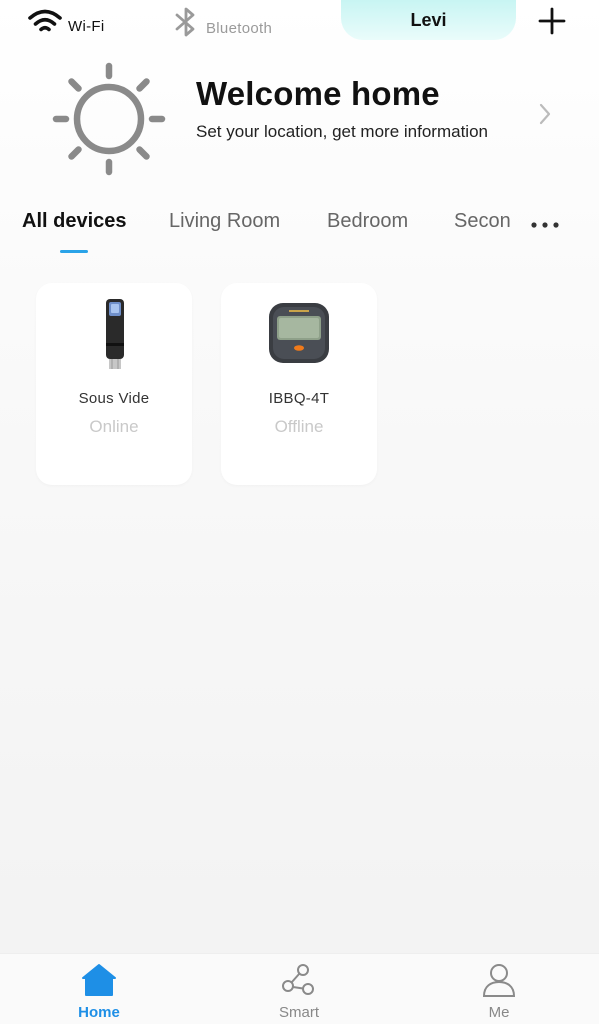 The image size is (599, 1024). What do you see at coordinates (99, 980) in the screenshot?
I see `home-icon` at bounding box center [99, 980].